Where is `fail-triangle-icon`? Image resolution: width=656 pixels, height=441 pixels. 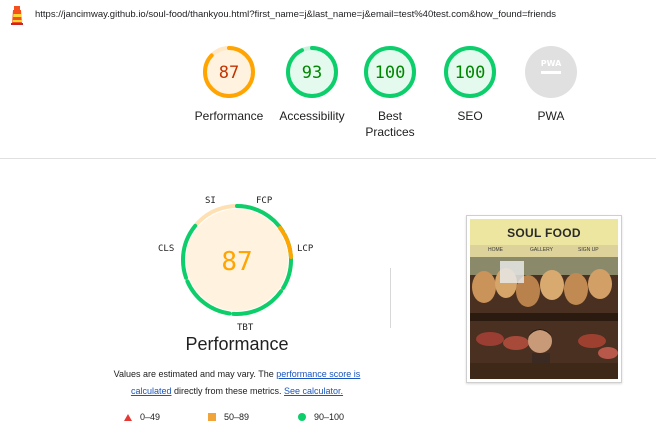
fail-triangle-icon is located at coordinates (128, 417).